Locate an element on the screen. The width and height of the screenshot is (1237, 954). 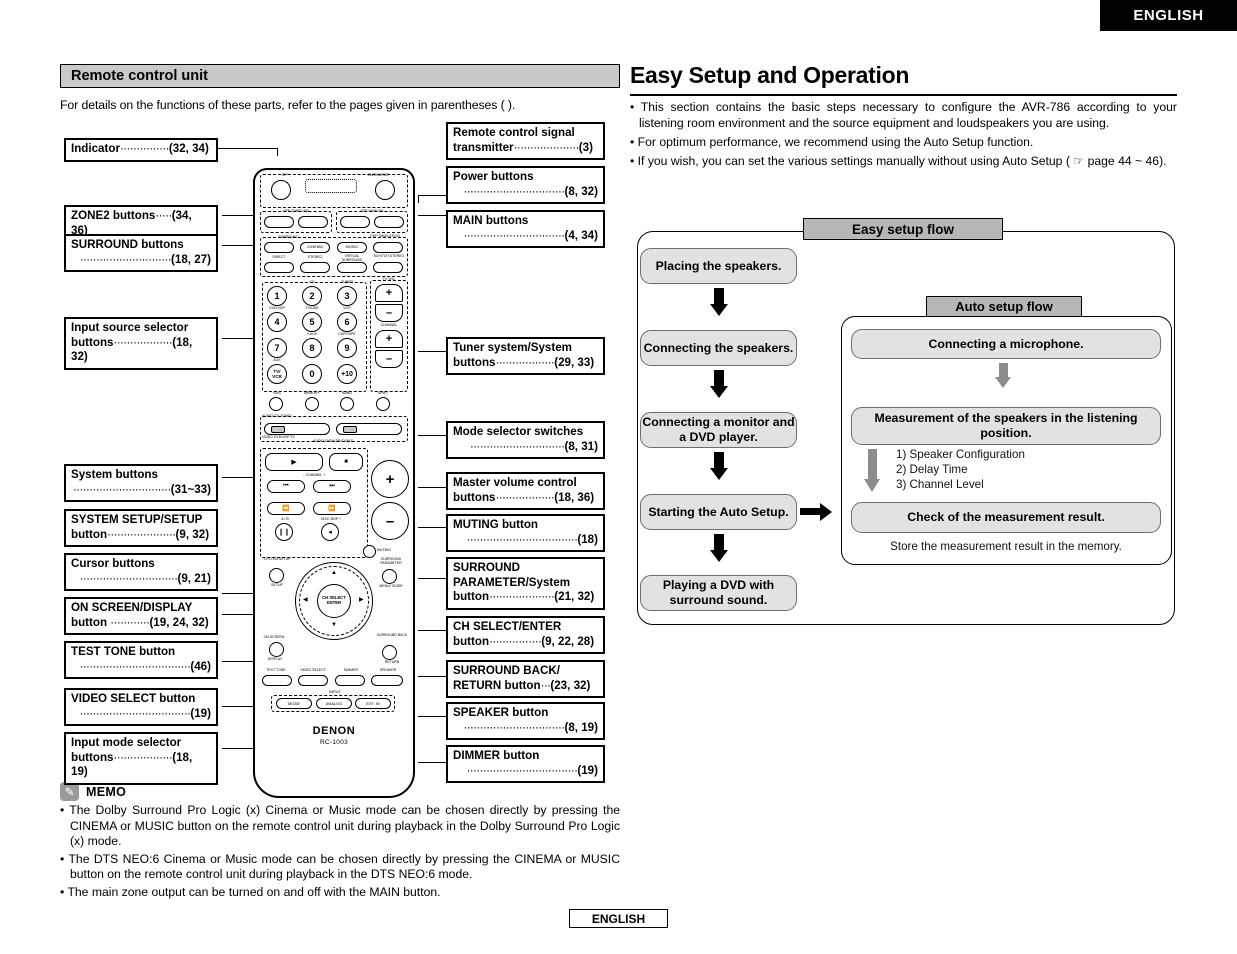
skip-forward-button: ⏭ is located at coordinates (332, 486).